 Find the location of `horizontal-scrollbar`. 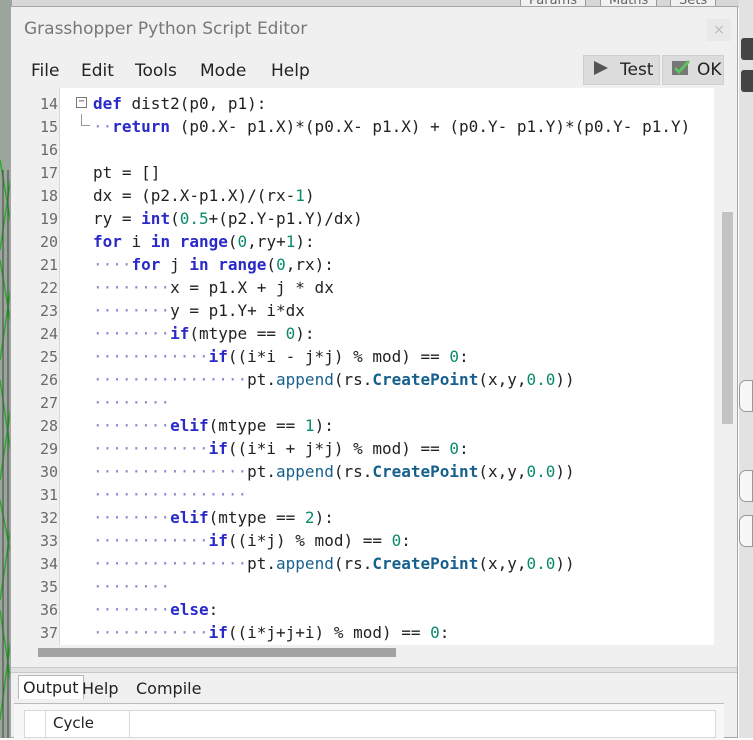

horizontal-scrollbar is located at coordinates (364, 652).